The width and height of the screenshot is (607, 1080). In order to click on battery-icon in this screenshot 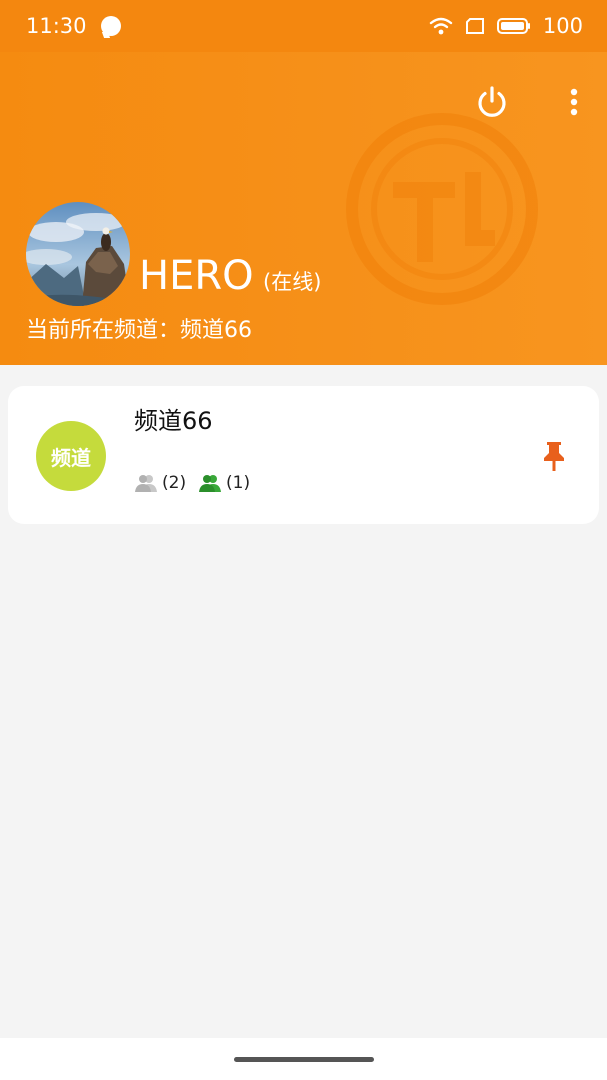, I will do `click(513, 26)`.